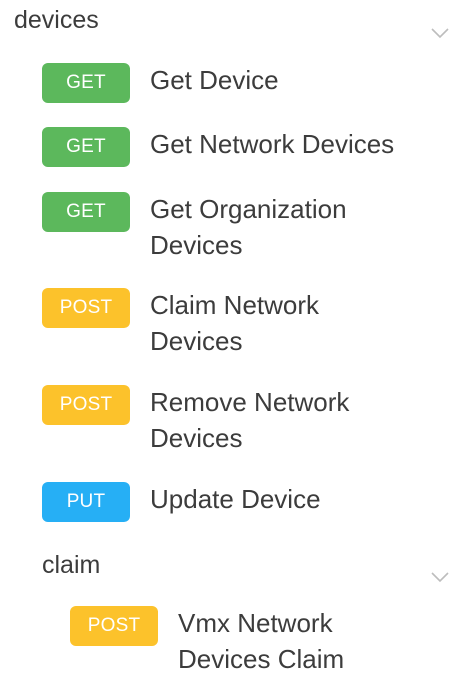  What do you see at coordinates (56, 19) in the screenshot?
I see `section-title: devices` at bounding box center [56, 19].